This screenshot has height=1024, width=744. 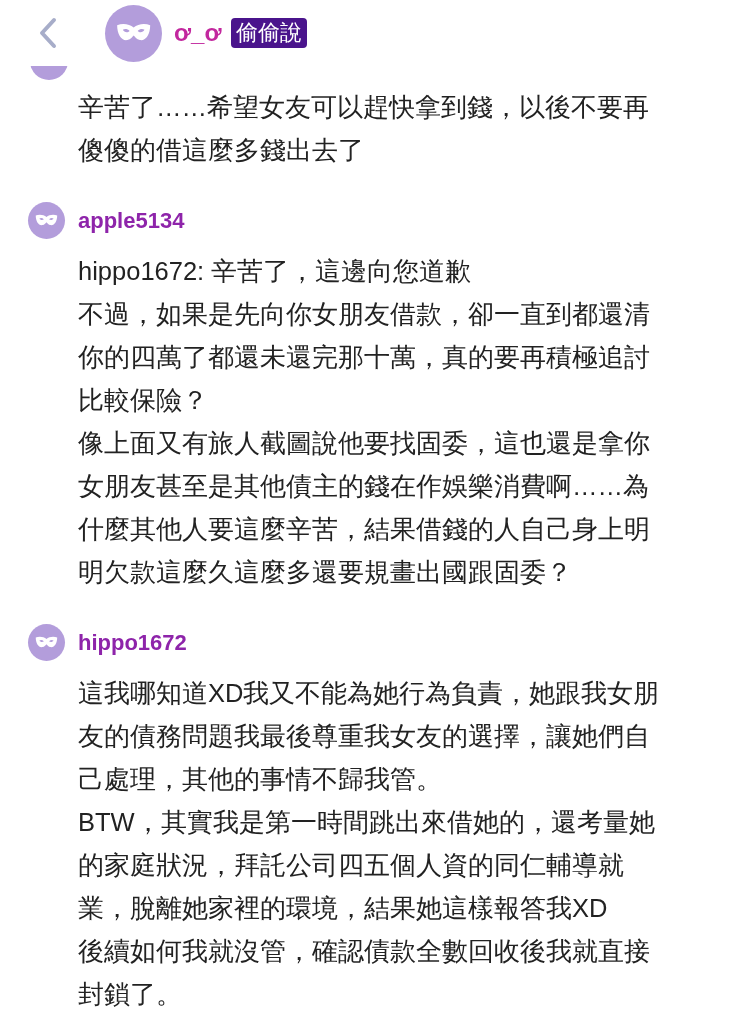 What do you see at coordinates (364, 486) in the screenshot?
I see `comment-text: 女朋友甚至是其他債主的錢在作娛樂消費啊……為` at bounding box center [364, 486].